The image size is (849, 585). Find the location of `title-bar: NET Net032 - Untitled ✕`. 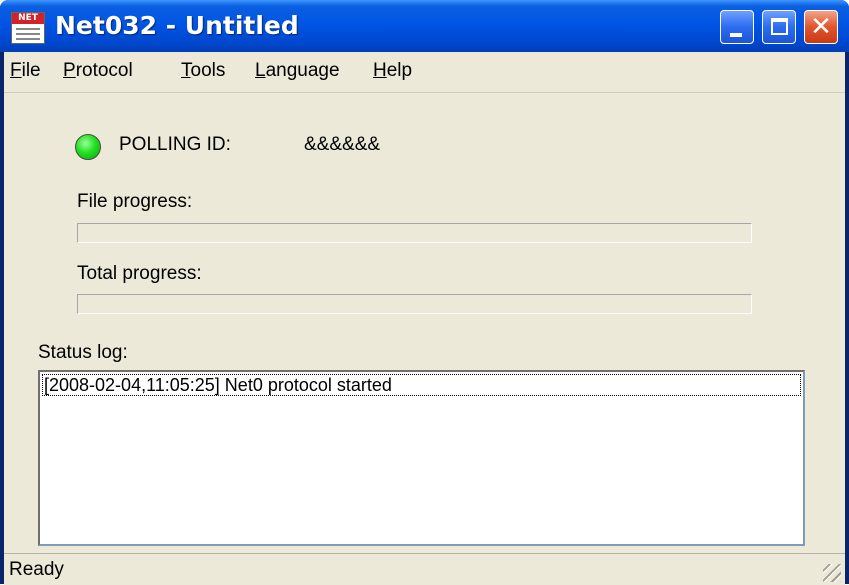

title-bar: NET Net032 - Untitled ✕ is located at coordinates (424, 26).